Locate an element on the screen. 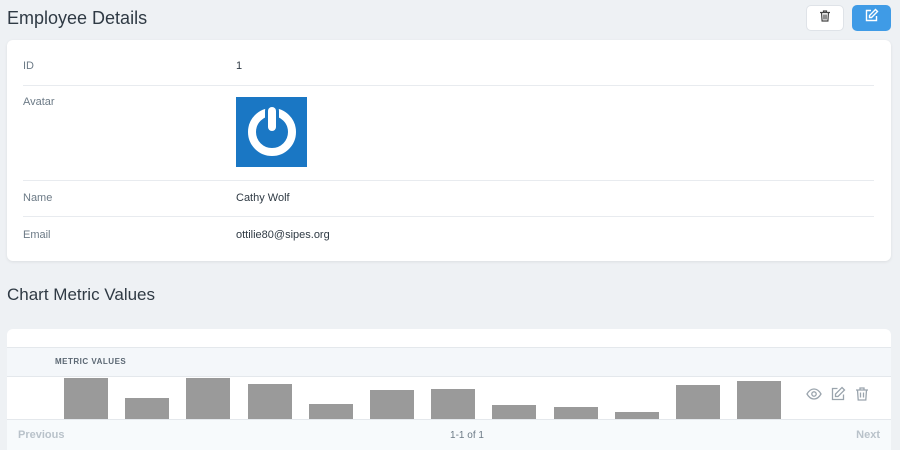 The image size is (900, 450). metric-values-chart is located at coordinates (422, 398).